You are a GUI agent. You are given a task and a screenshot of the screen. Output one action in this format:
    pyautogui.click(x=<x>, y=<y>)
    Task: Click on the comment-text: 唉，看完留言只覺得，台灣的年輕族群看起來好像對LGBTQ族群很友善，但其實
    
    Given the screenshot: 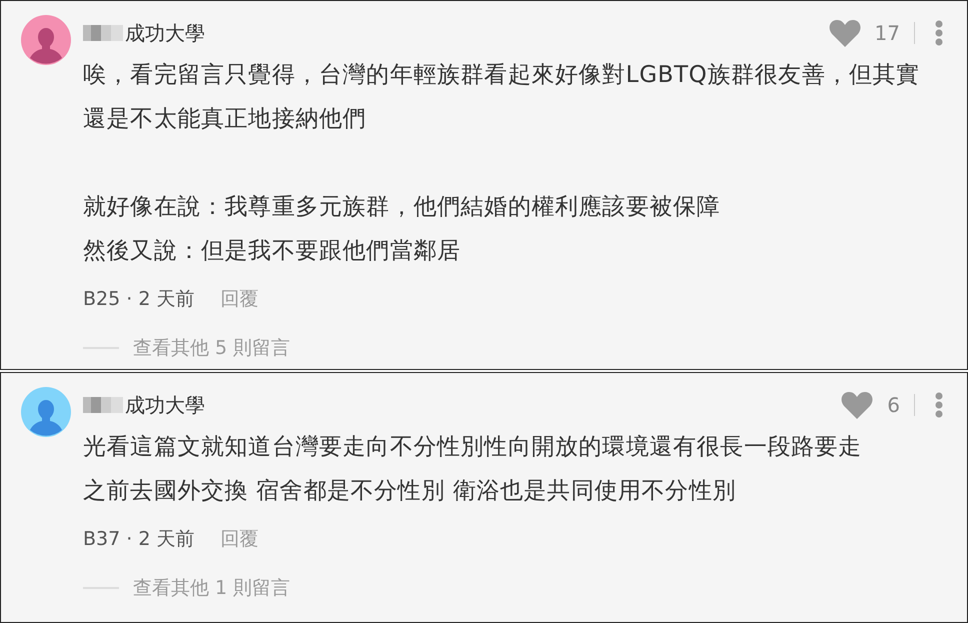 What is the action you would take?
    pyautogui.click(x=501, y=75)
    